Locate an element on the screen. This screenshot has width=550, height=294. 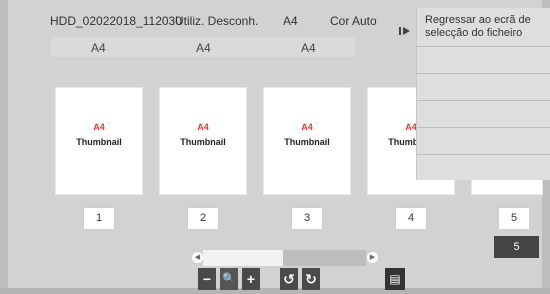
scrollbar-thumb is located at coordinates (243, 258).